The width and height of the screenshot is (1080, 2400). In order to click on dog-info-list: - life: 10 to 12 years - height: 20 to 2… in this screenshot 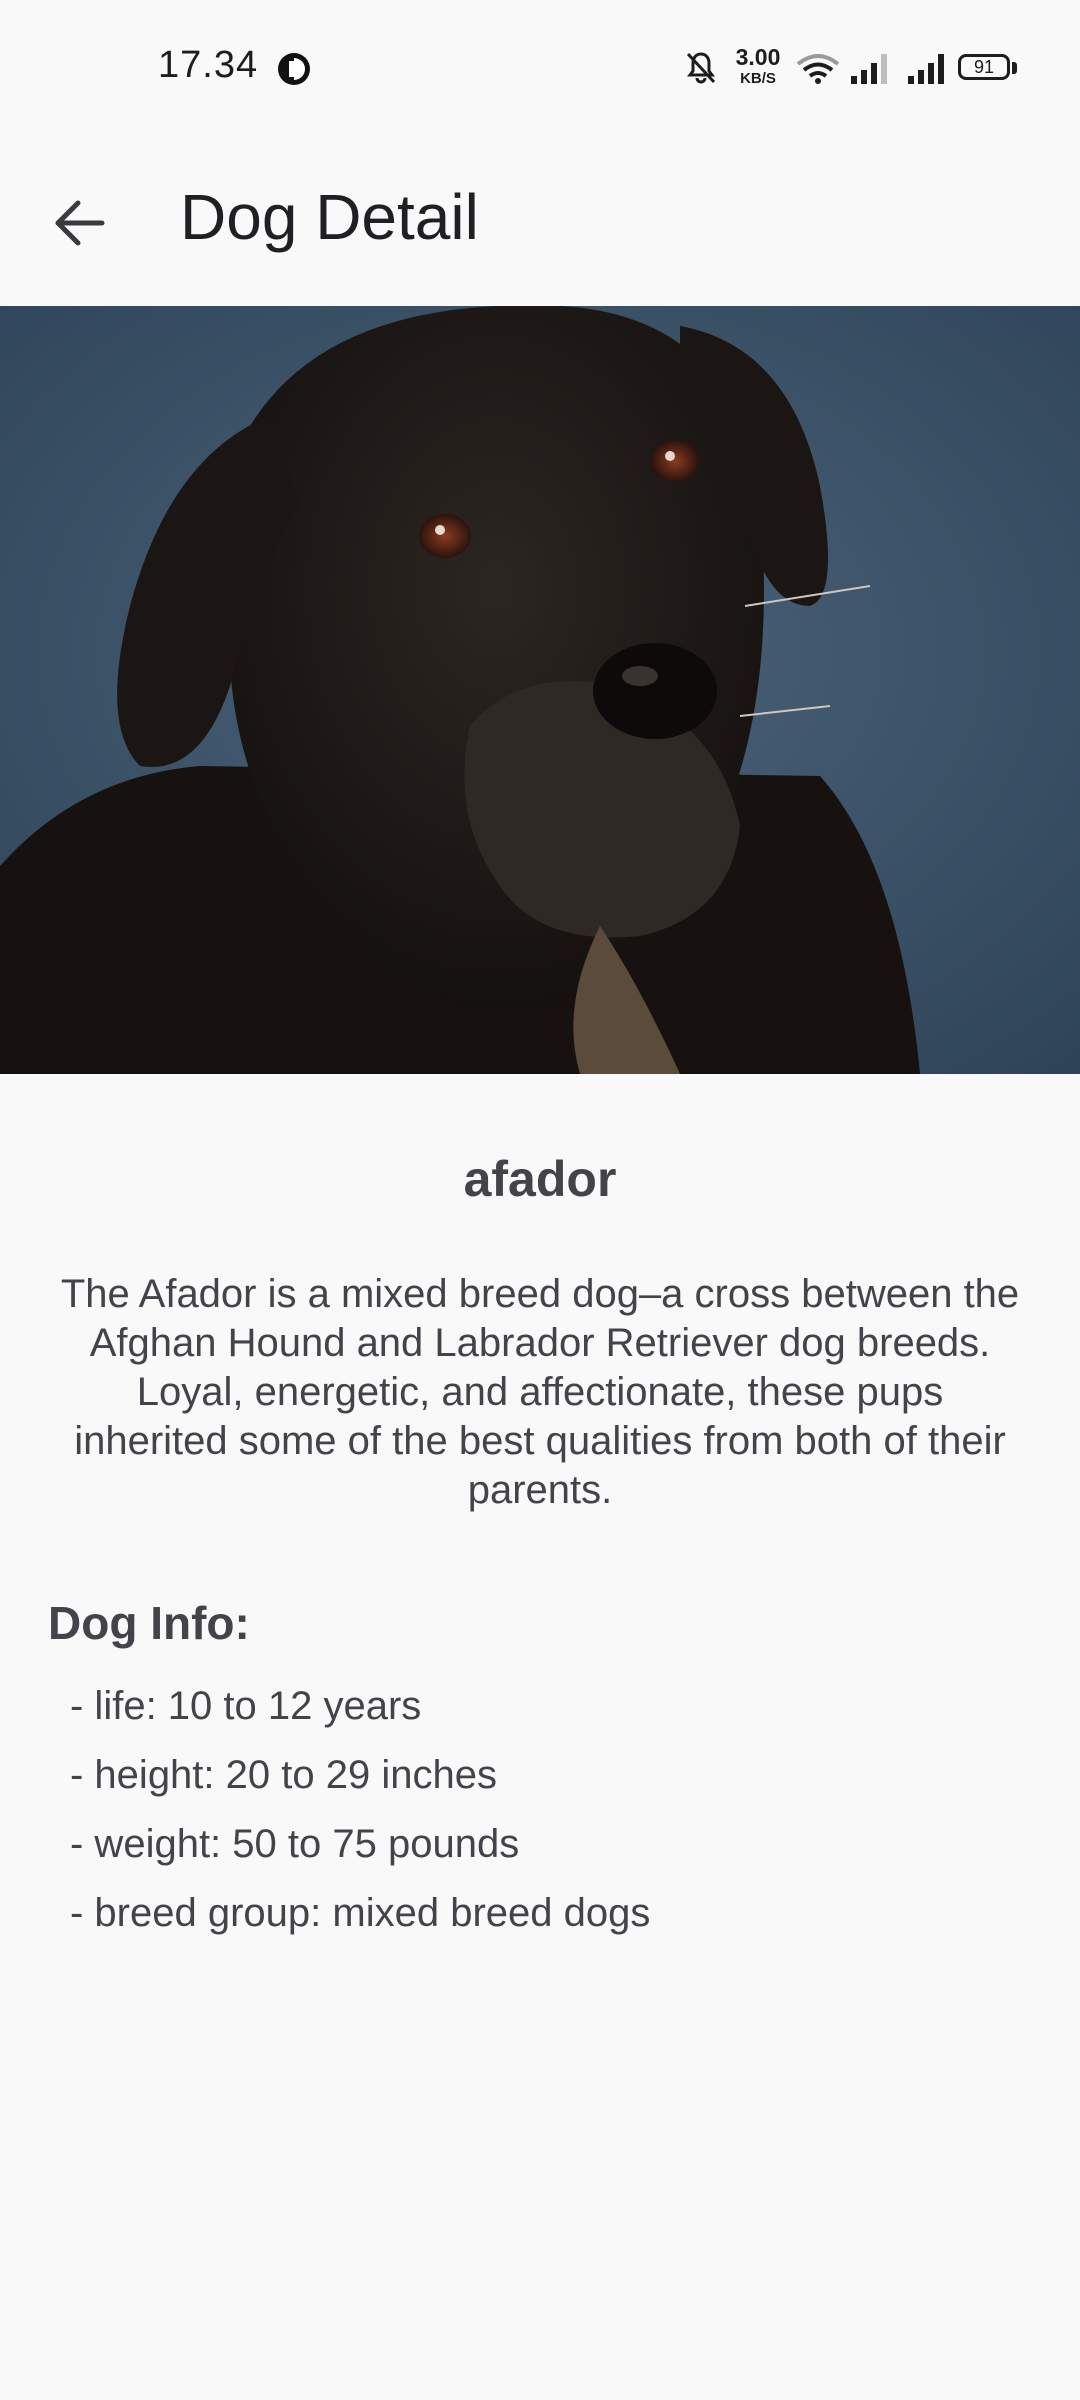, I will do `click(360, 1810)`.